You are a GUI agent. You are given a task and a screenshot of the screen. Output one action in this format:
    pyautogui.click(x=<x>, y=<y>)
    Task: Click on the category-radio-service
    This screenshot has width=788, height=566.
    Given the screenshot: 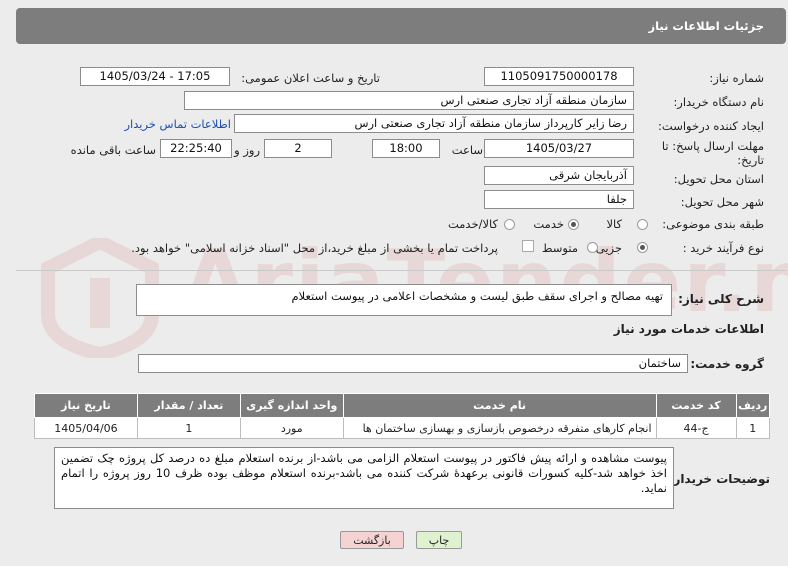 What is the action you would take?
    pyautogui.click(x=573, y=224)
    